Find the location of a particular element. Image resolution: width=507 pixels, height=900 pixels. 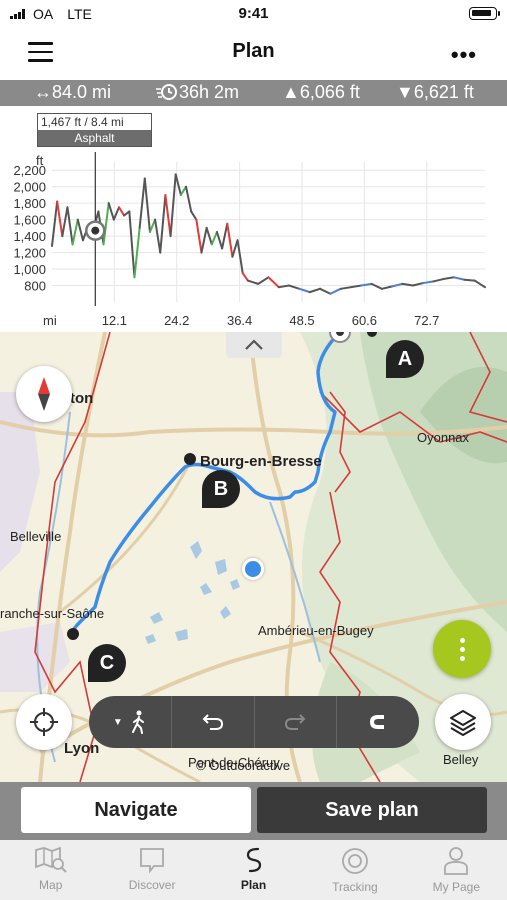

planning-toolbar: ▼ is located at coordinates (254, 722).